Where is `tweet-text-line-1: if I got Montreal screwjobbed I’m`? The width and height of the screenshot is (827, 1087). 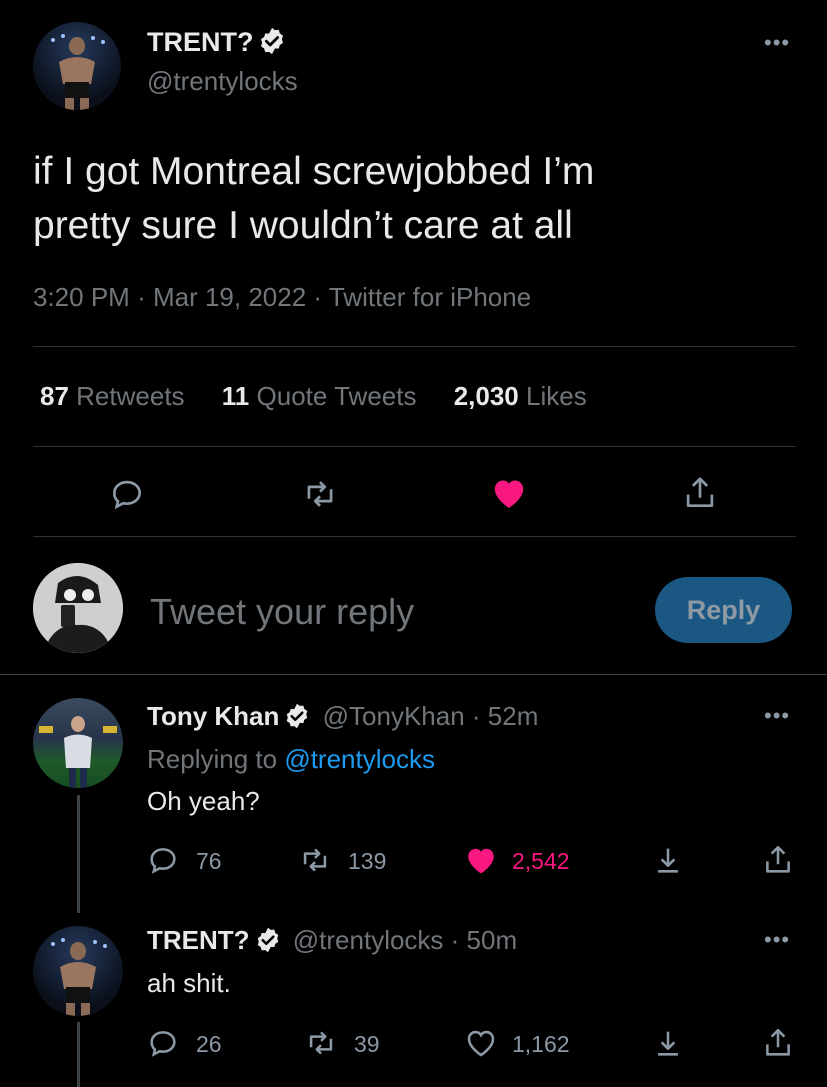 tweet-text-line-1: if I got Montreal screwjobbed I’m is located at coordinates (314, 171).